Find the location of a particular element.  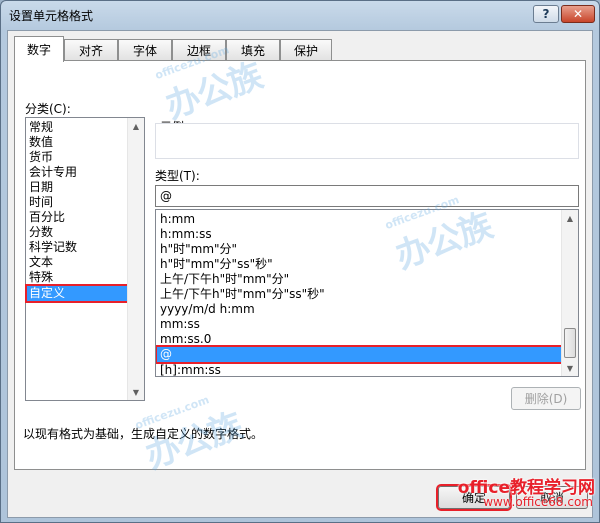

format-item: 上午/下午h"时"mm"分" is located at coordinates (224, 279).